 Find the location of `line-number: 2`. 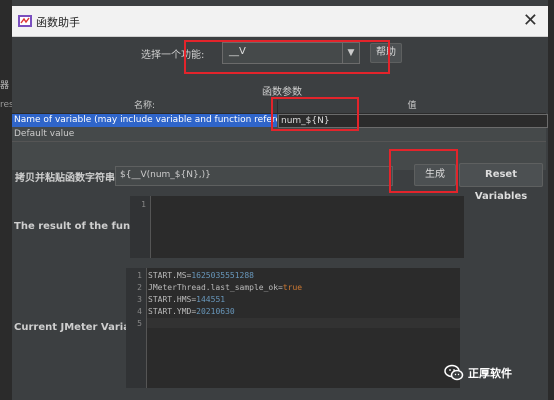

line-number: 2 is located at coordinates (139, 287).